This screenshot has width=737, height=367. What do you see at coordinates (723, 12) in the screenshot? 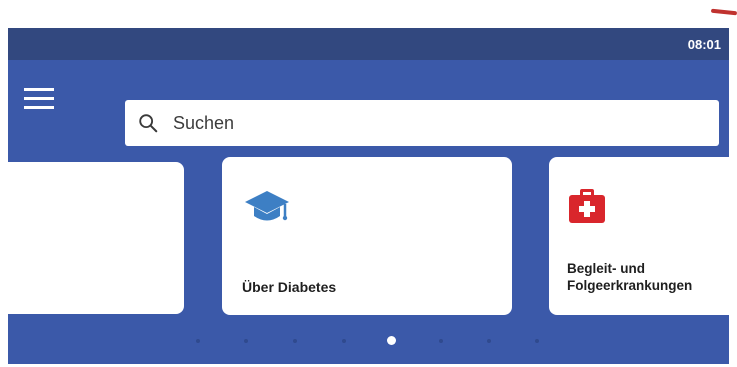
I see `corner-red-mark` at bounding box center [723, 12].